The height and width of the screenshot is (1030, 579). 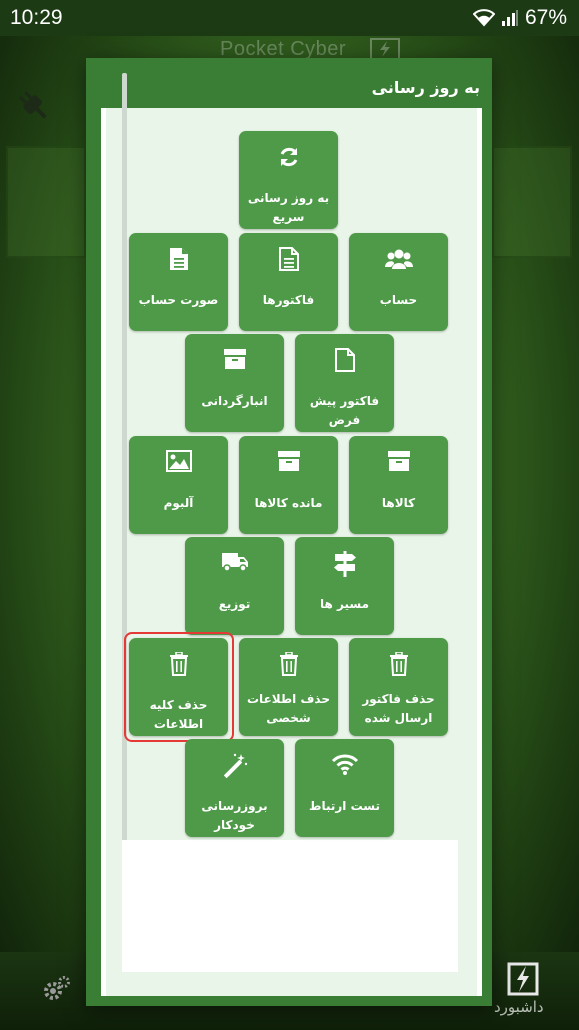 I want to click on goods-balance-label: مانده کالاها, so click(x=288, y=503).